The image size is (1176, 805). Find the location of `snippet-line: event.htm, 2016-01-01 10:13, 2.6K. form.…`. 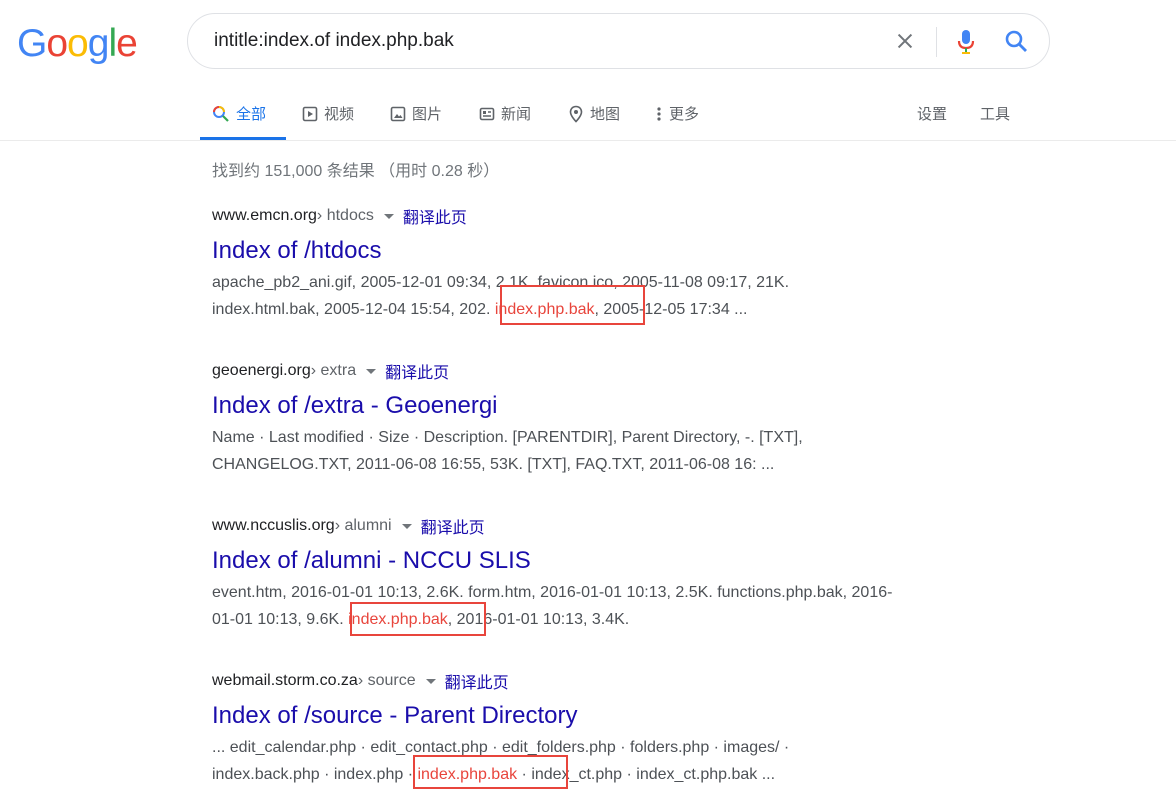

snippet-line: event.htm, 2016-01-01 10:13, 2.6K. form.… is located at coordinates (552, 592).